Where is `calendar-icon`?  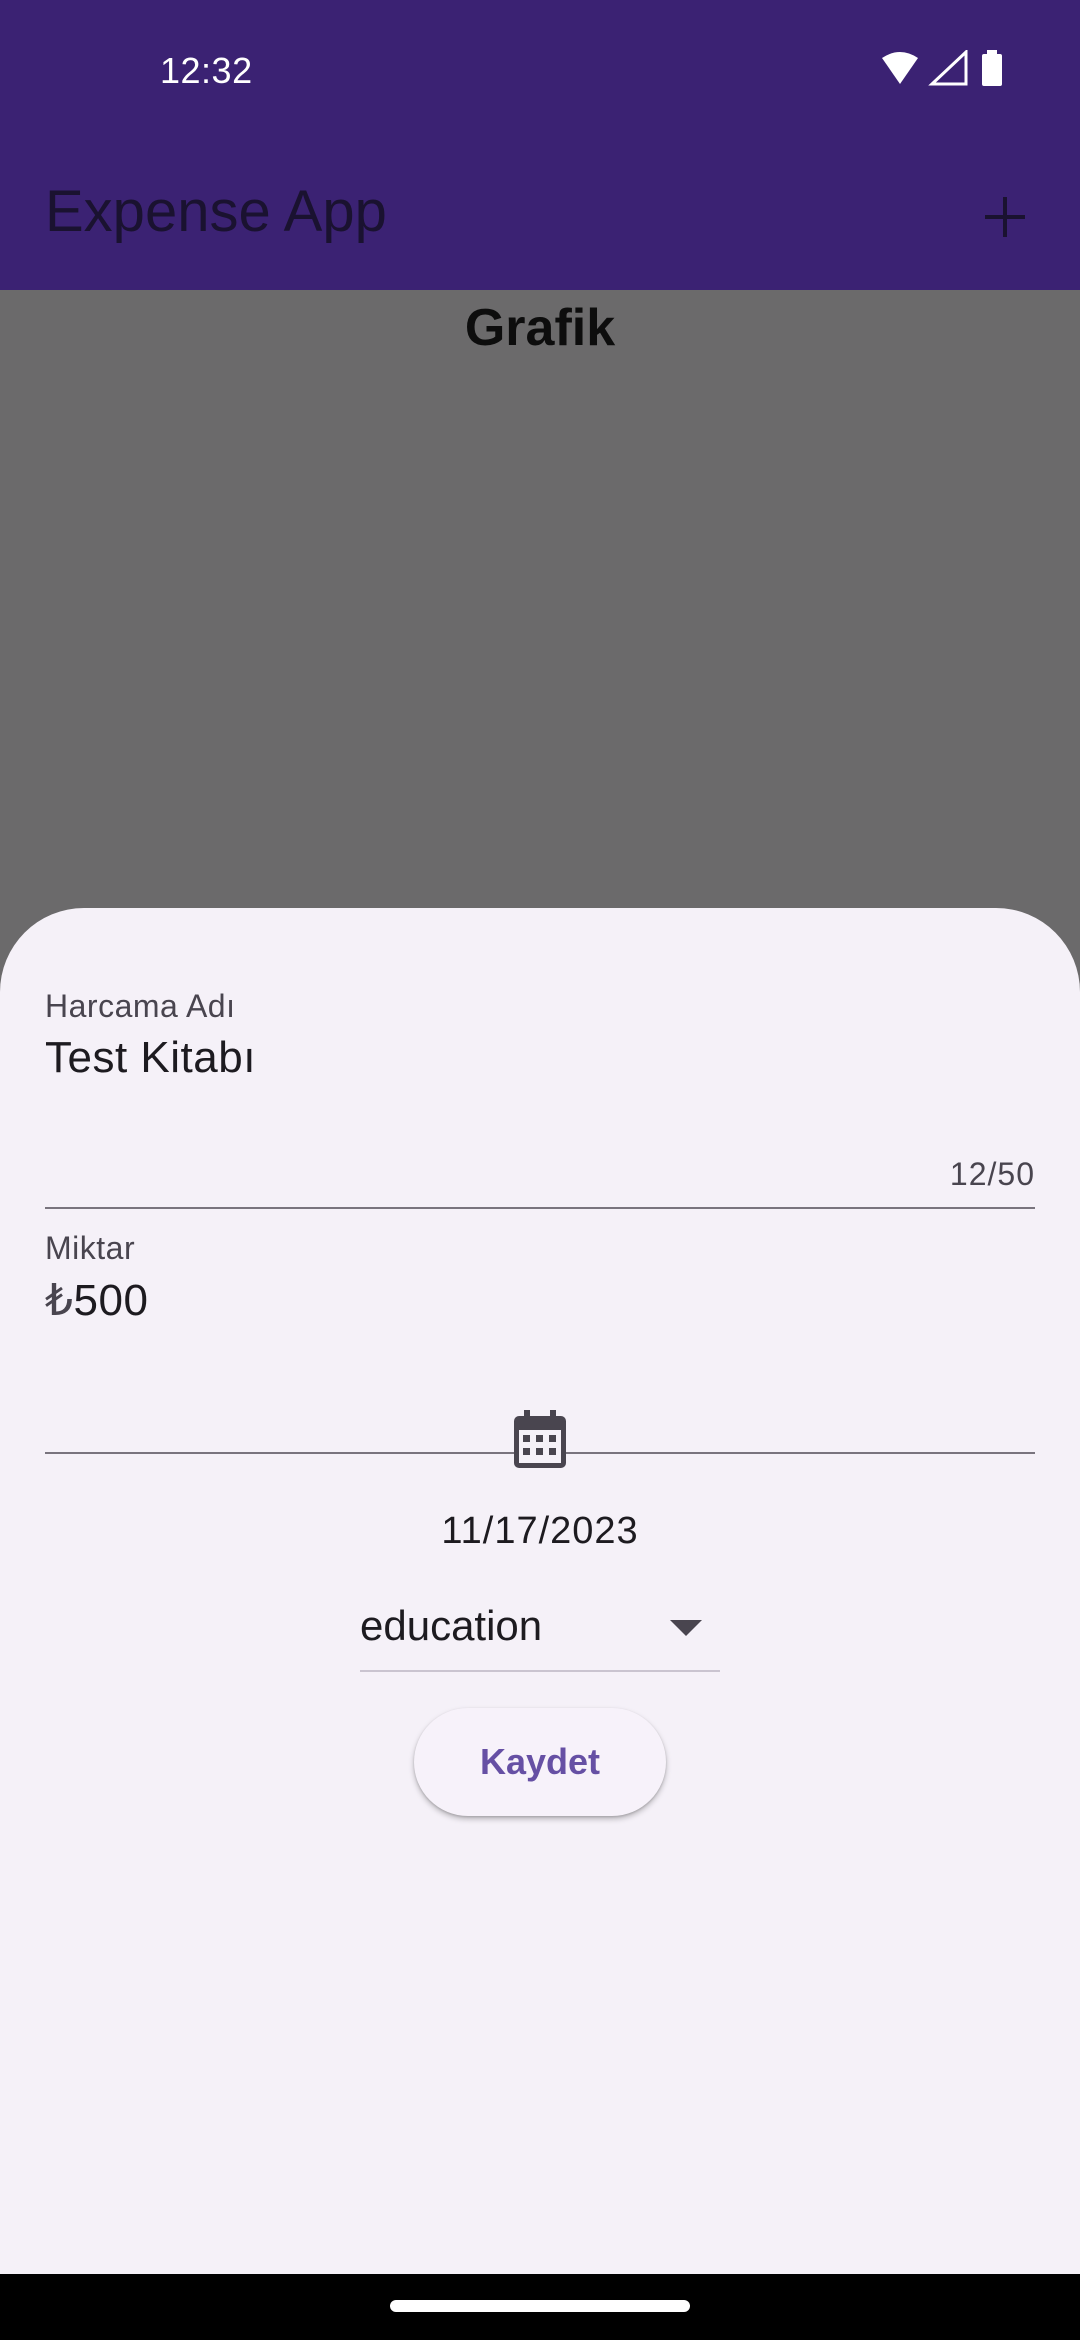
calendar-icon is located at coordinates (540, 1439).